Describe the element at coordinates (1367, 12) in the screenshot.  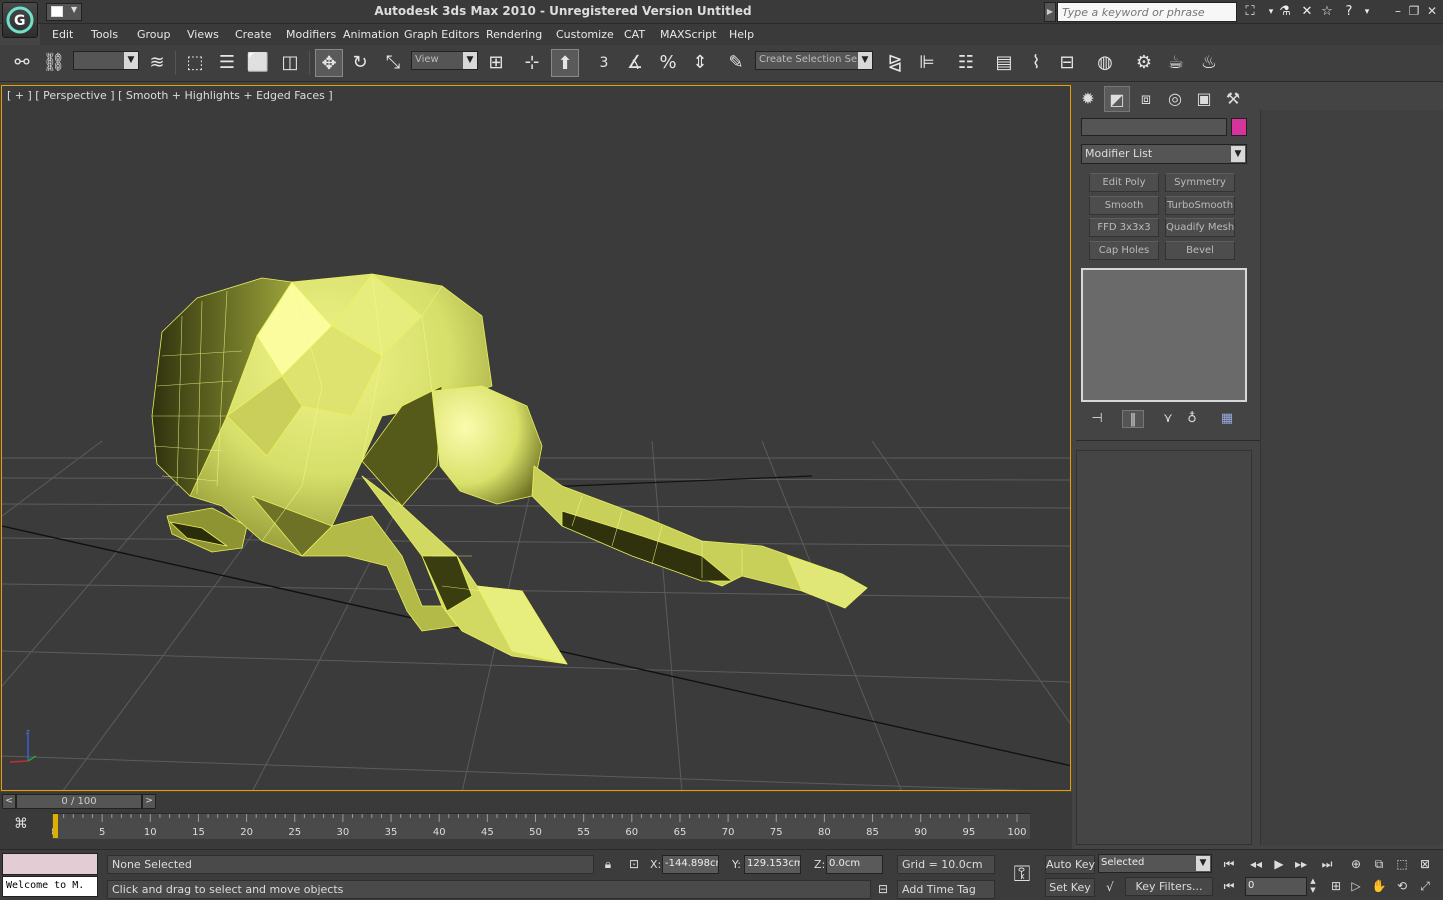
I see `chevron-down-icon: ▾` at that location.